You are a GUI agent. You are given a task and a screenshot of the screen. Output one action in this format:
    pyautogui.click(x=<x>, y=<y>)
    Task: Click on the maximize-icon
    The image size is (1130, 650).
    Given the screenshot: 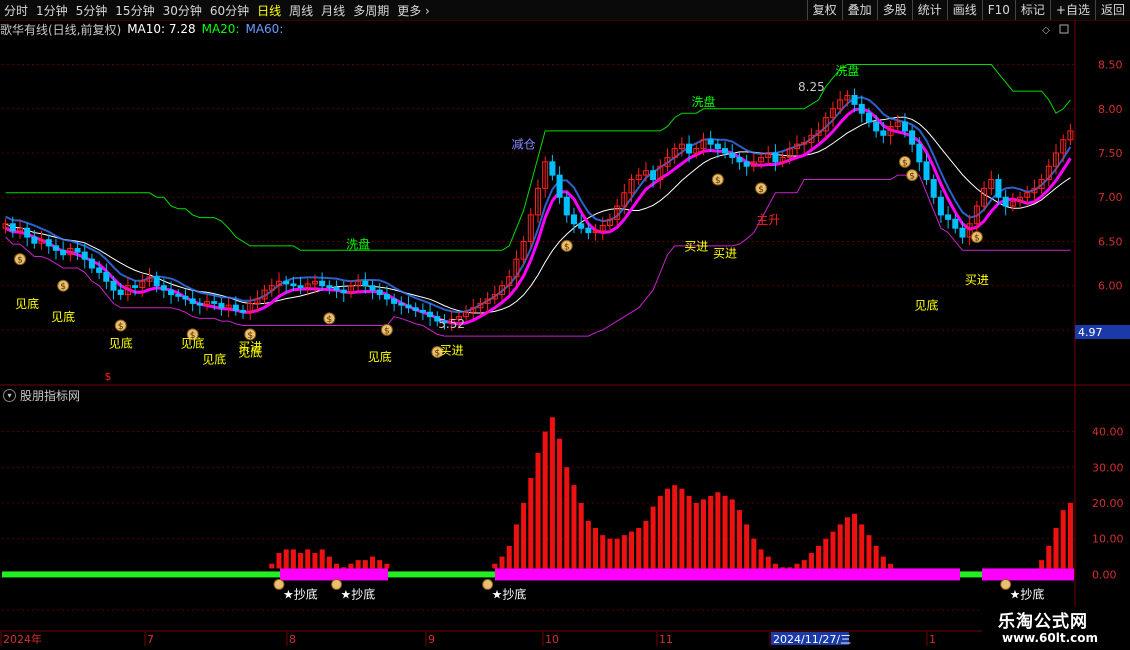 What is the action you would take?
    pyautogui.click(x=1064, y=29)
    